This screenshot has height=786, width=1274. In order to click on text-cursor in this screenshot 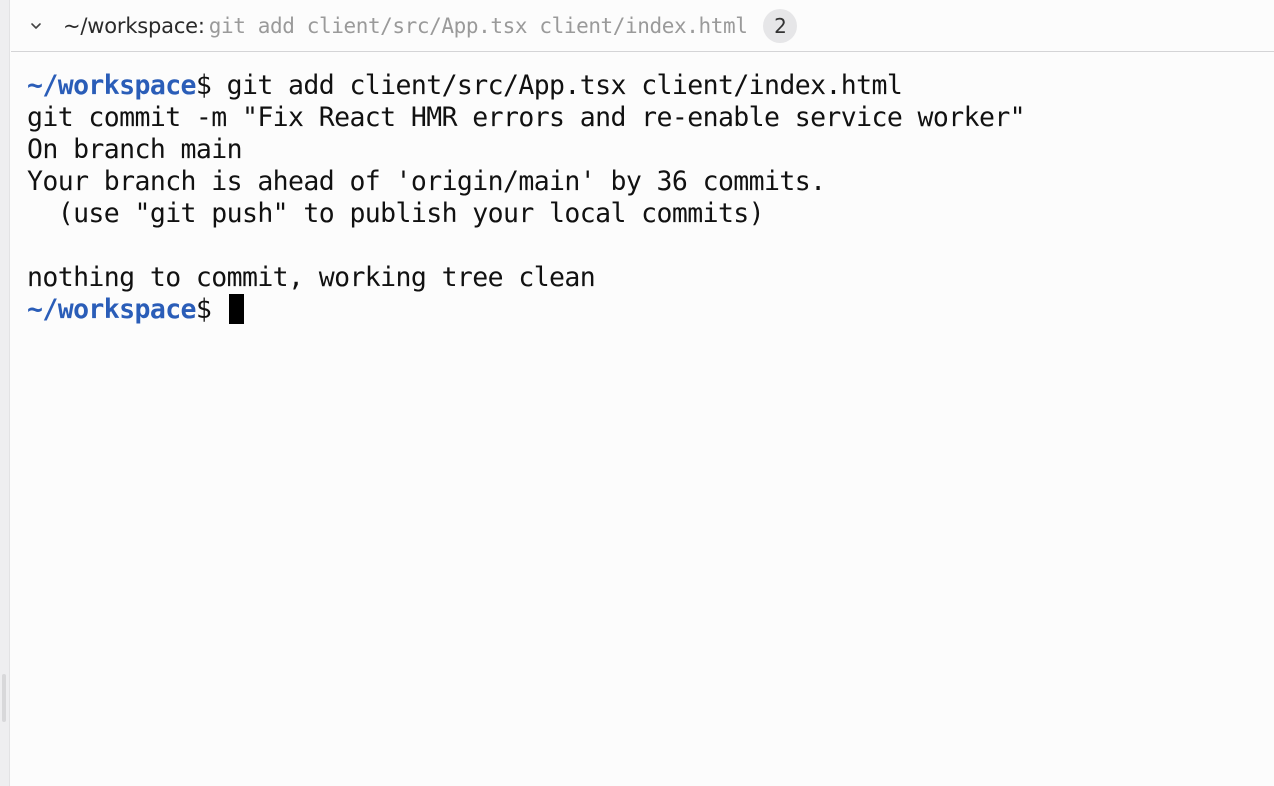, I will do `click(236, 309)`.